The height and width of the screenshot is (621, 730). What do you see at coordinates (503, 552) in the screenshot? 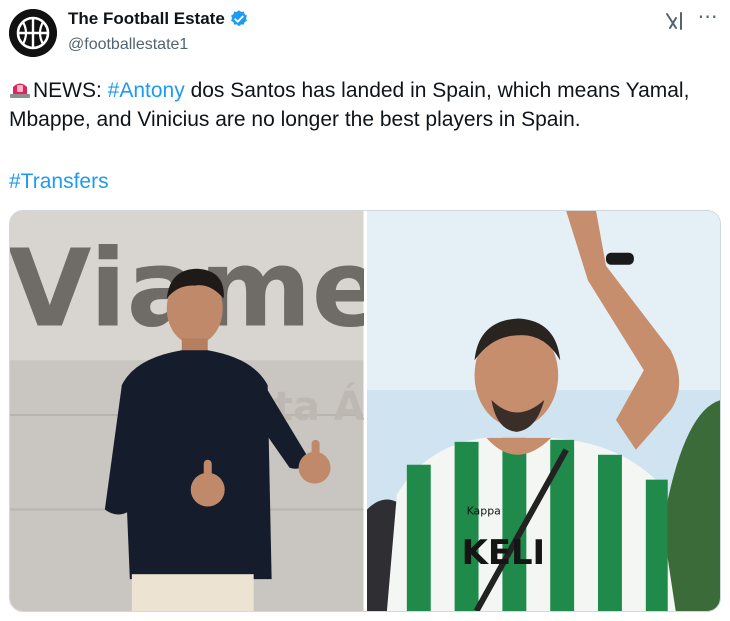
I see `shirt-sponsor: KELI` at bounding box center [503, 552].